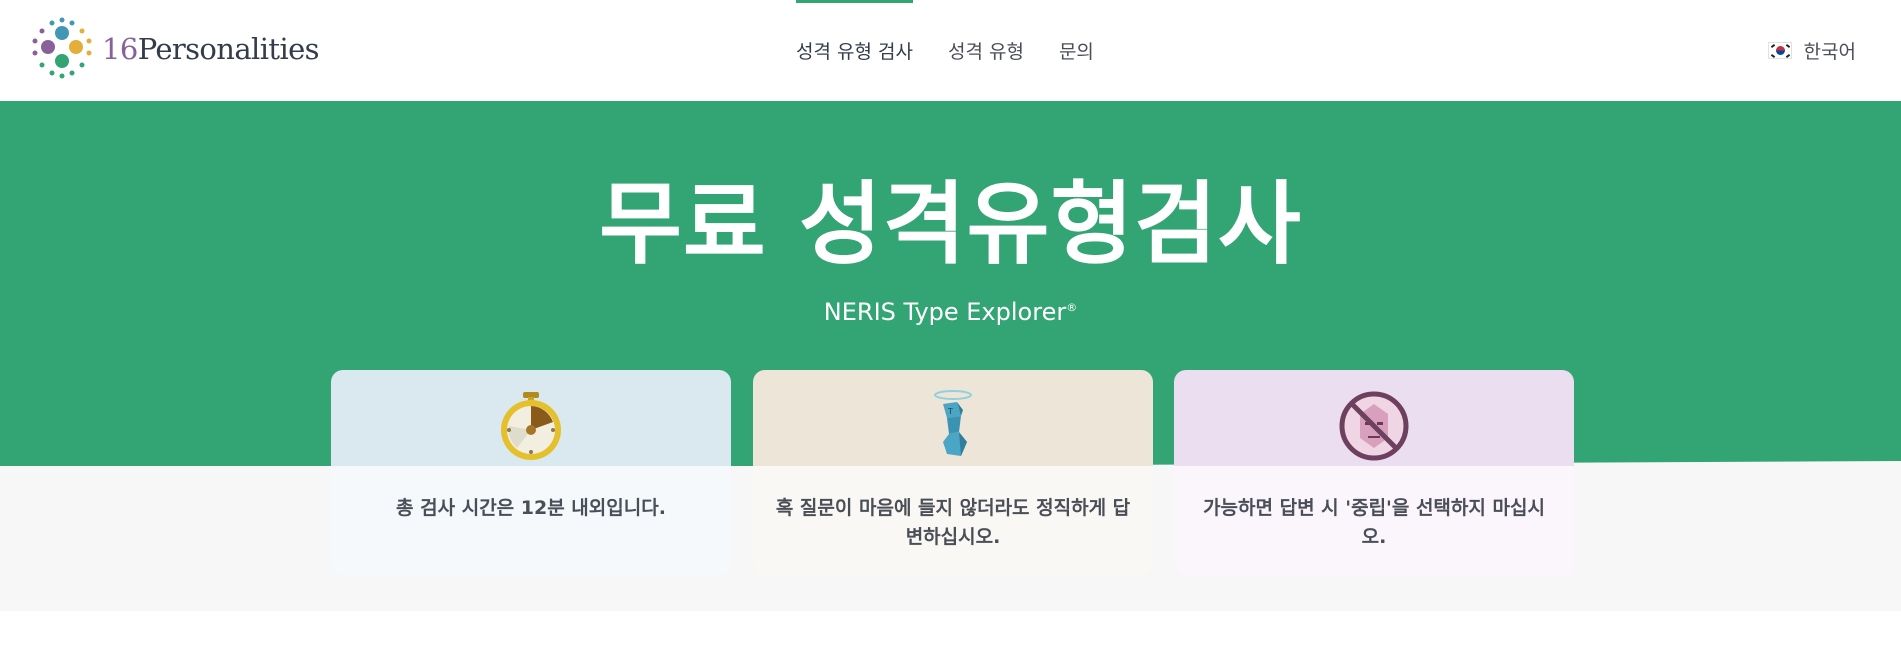 The height and width of the screenshot is (659, 1901). I want to click on angel-character-icon: T, so click(953, 423).